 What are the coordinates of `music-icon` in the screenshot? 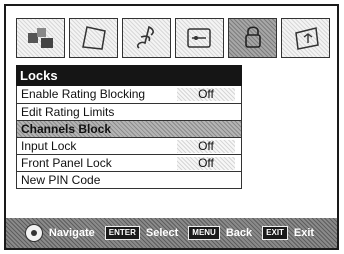 It's located at (145, 37).